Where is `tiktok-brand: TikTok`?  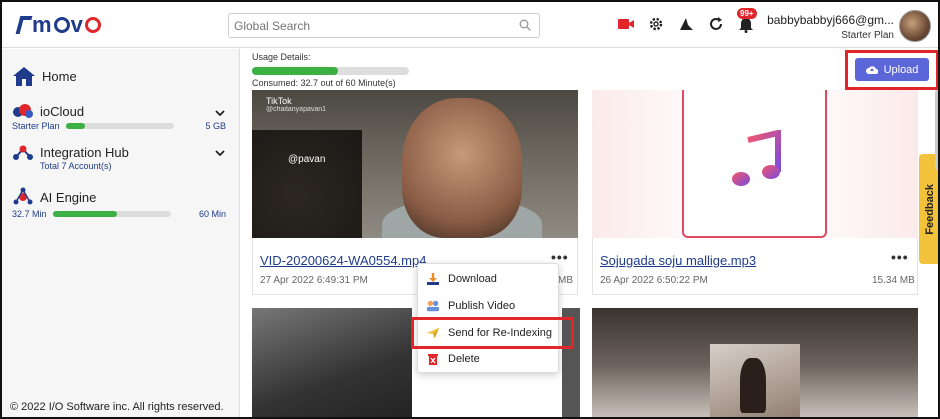 tiktok-brand: TikTok is located at coordinates (279, 101).